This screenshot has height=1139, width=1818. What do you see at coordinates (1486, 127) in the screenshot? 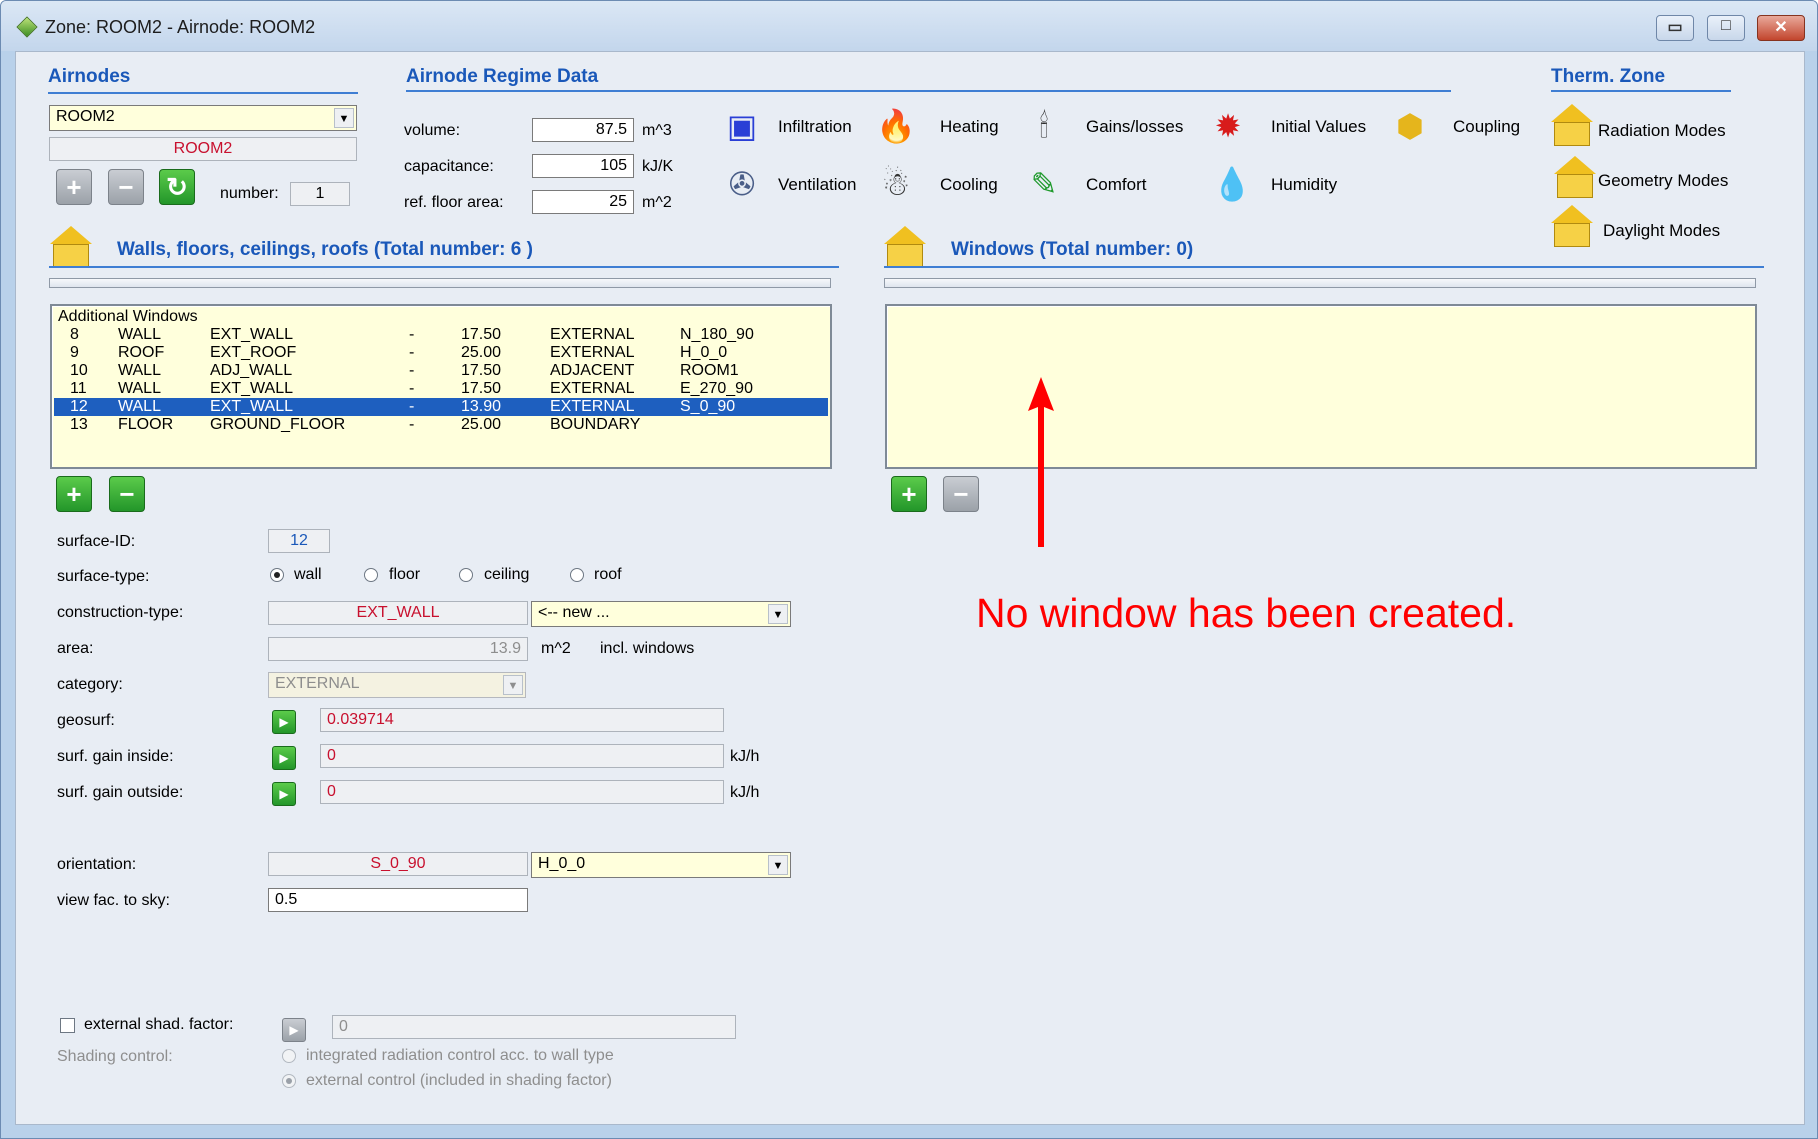
I see `coupling-label: Coupling` at bounding box center [1486, 127].